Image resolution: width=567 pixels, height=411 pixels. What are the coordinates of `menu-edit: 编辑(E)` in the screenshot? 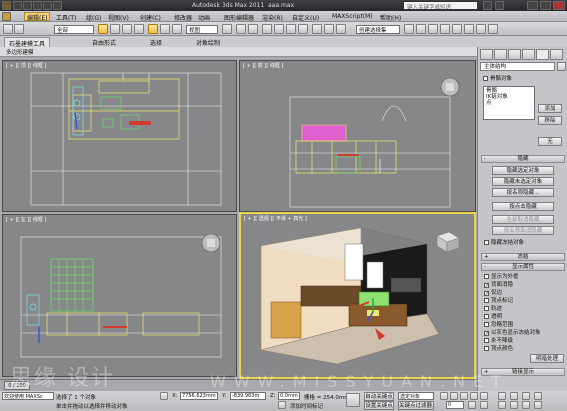 It's located at (37, 17).